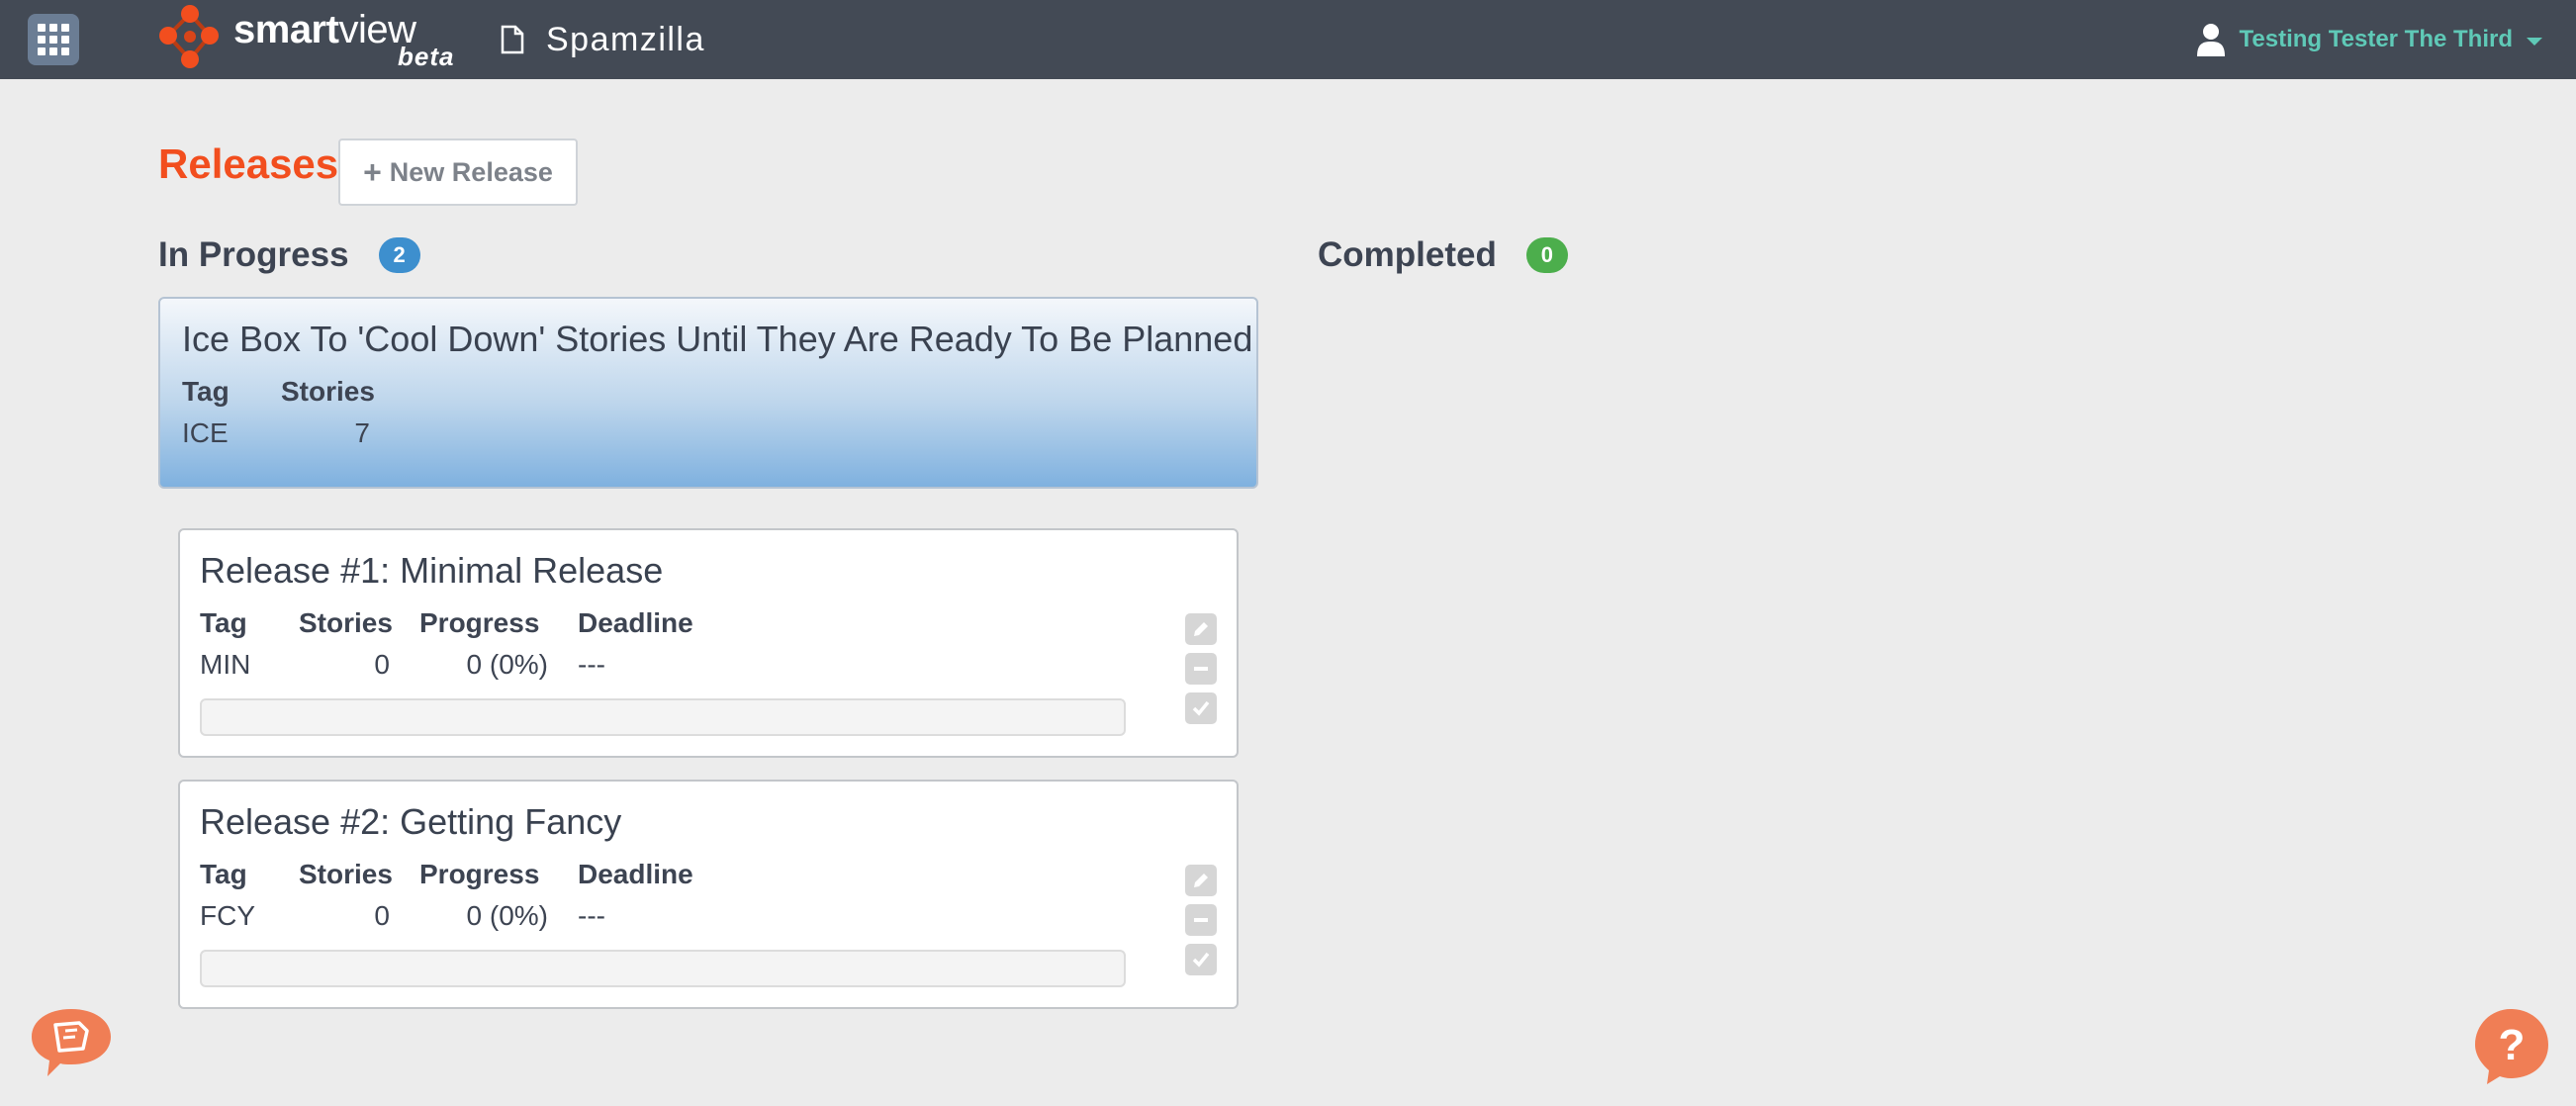 Image resolution: width=2576 pixels, height=1106 pixels. What do you see at coordinates (2535, 42) in the screenshot?
I see `chevron-down-icon` at bounding box center [2535, 42].